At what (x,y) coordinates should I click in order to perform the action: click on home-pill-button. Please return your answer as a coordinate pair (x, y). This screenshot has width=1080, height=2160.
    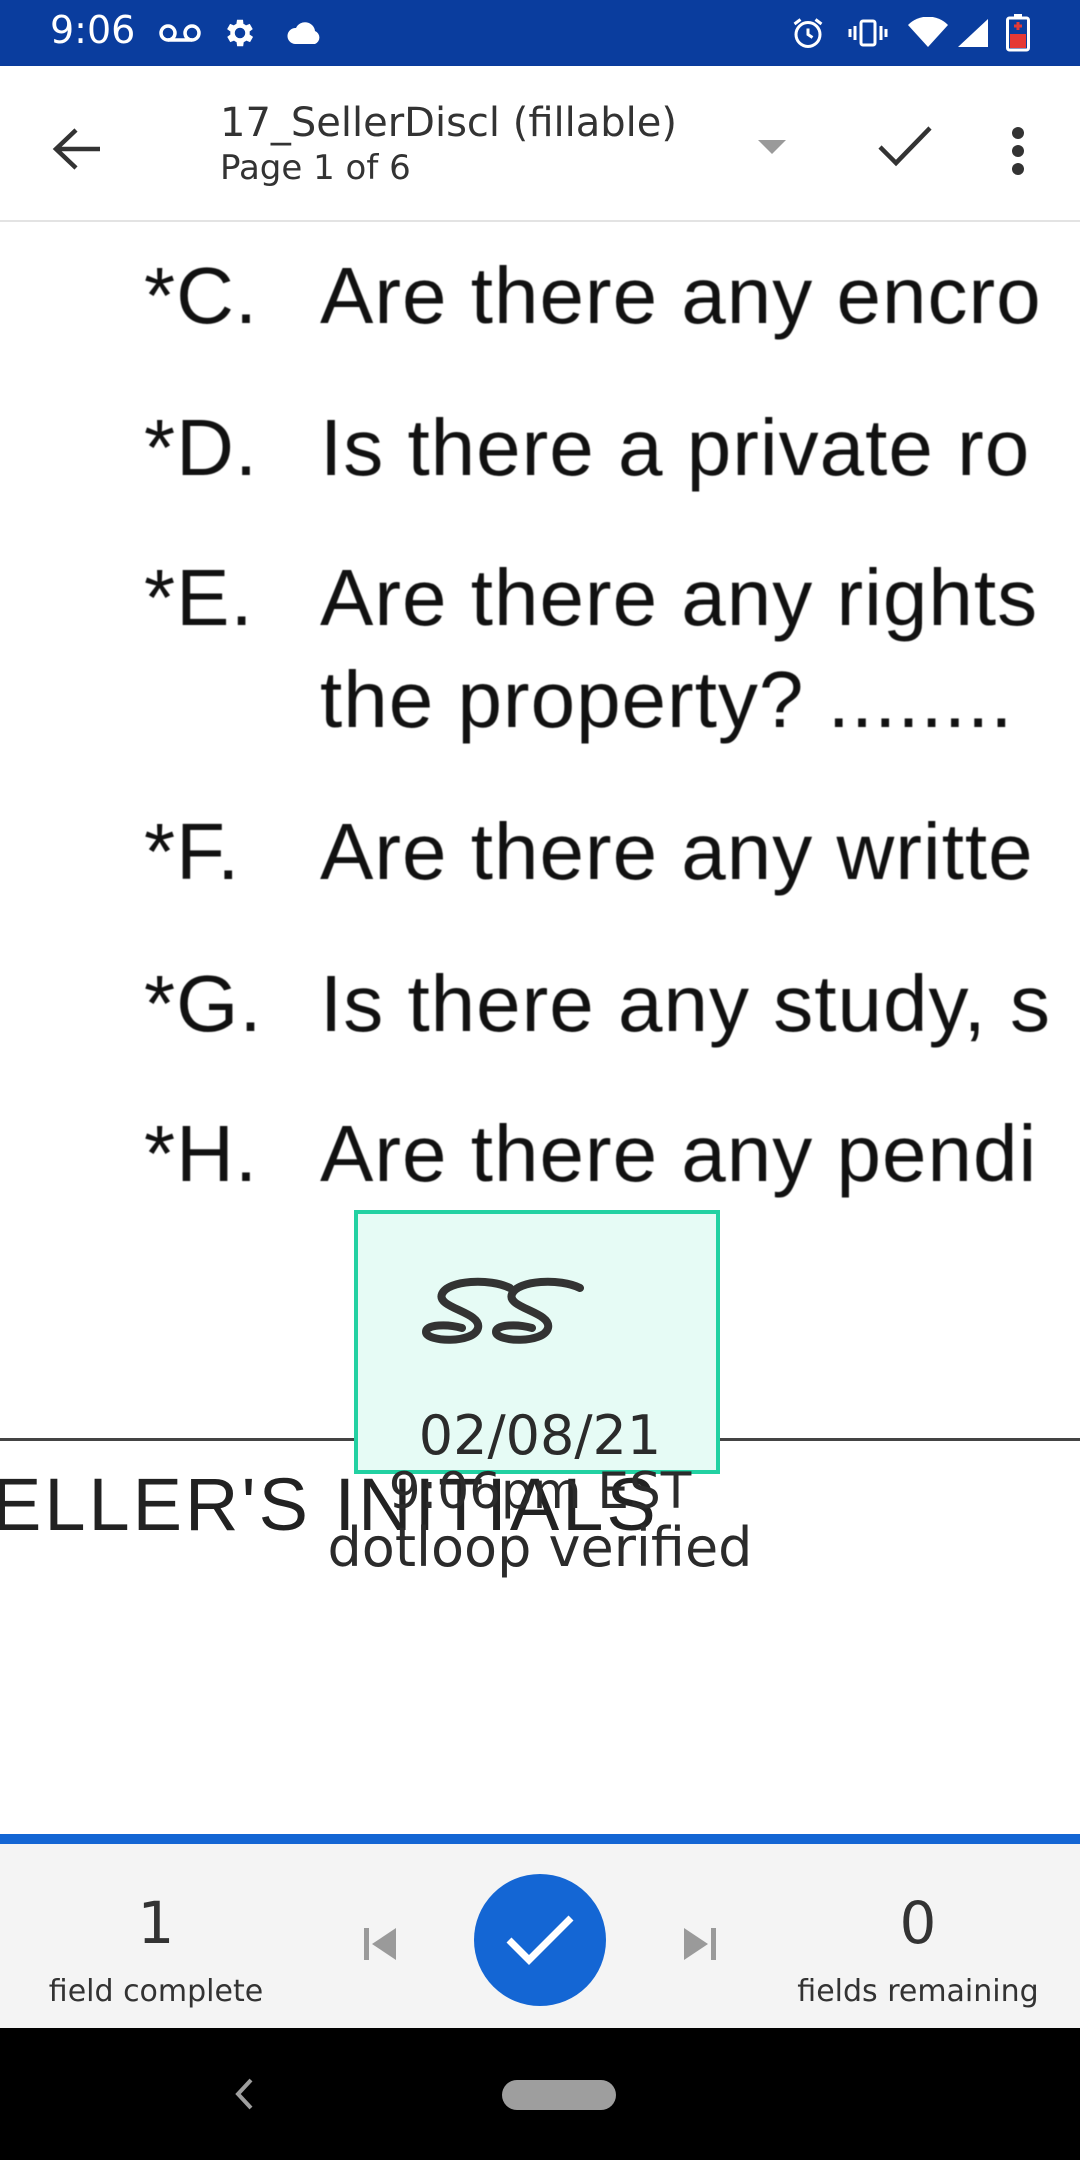
    Looking at the image, I should click on (559, 2095).